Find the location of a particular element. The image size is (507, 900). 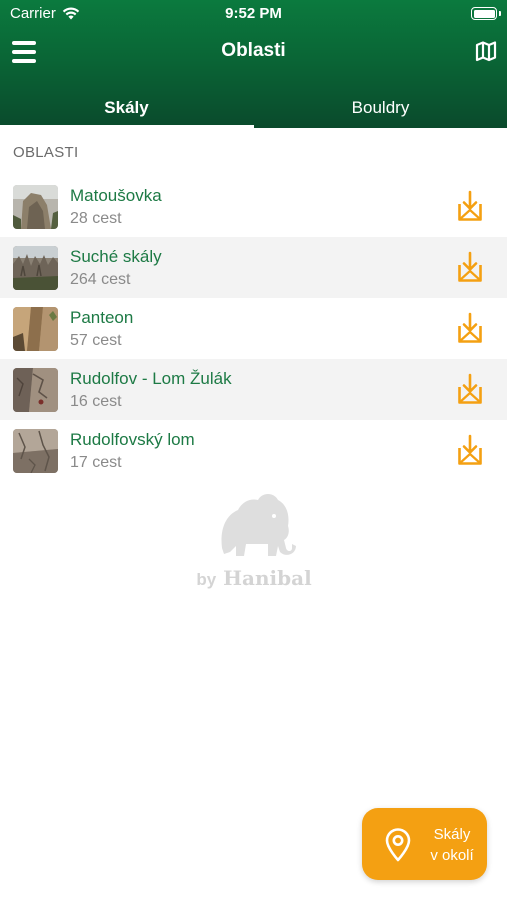

fab-line2: v okolí is located at coordinates (452, 855).